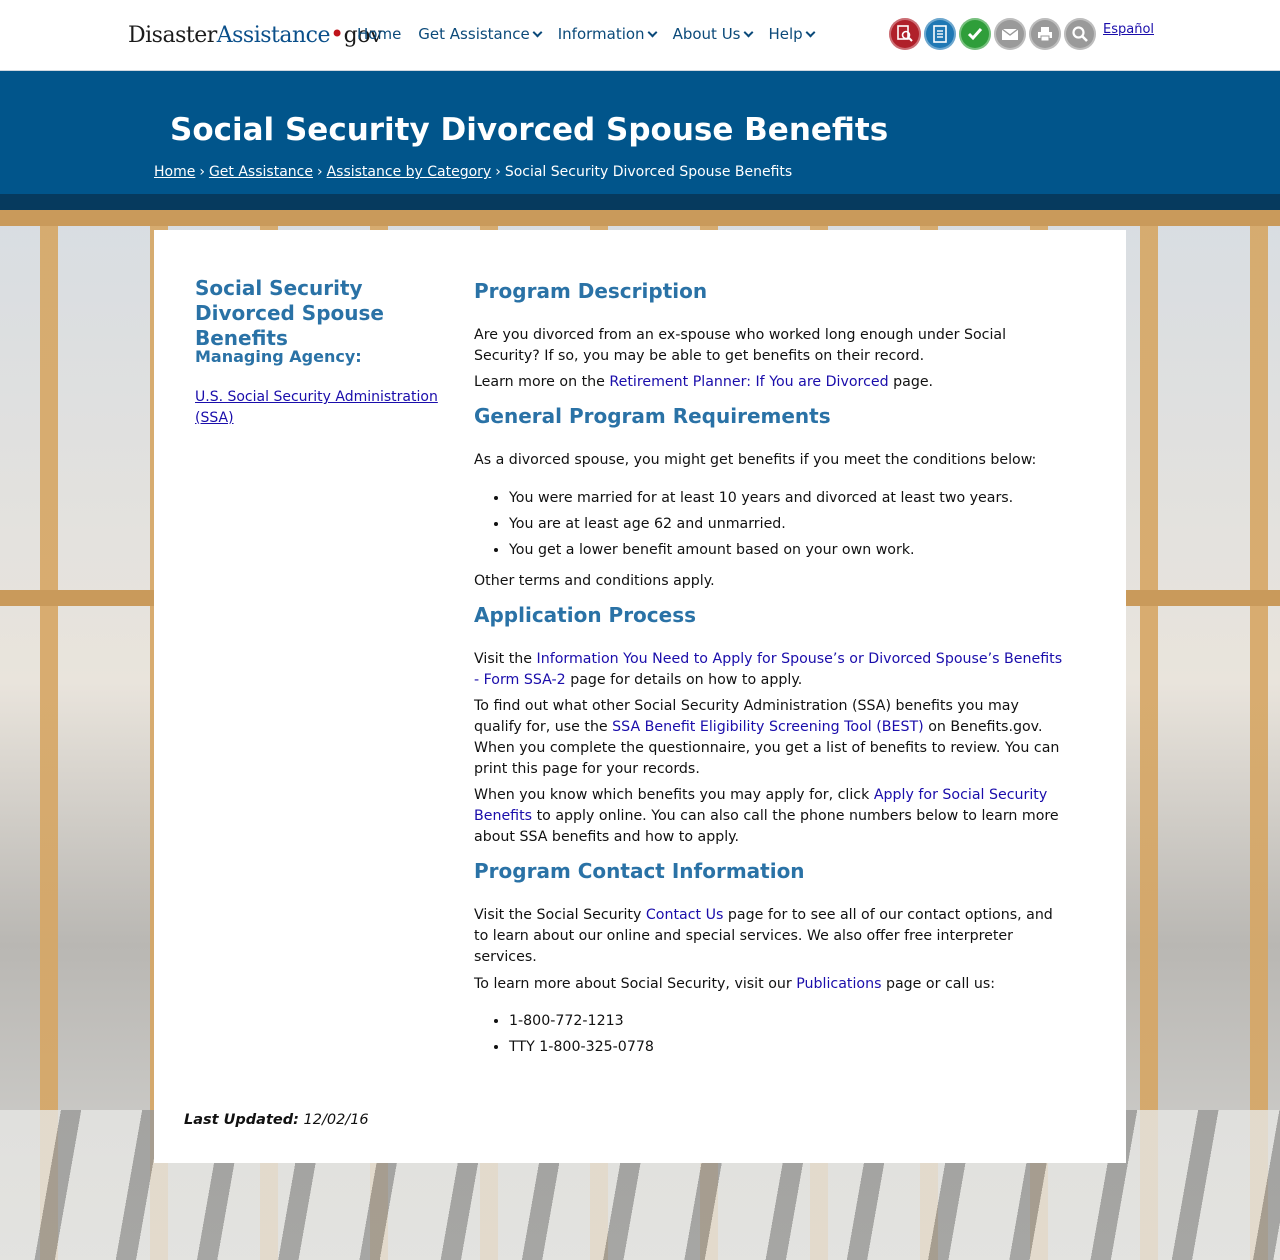 The height and width of the screenshot is (1260, 1280). I want to click on text-span: Visit the Social Security, so click(560, 915).